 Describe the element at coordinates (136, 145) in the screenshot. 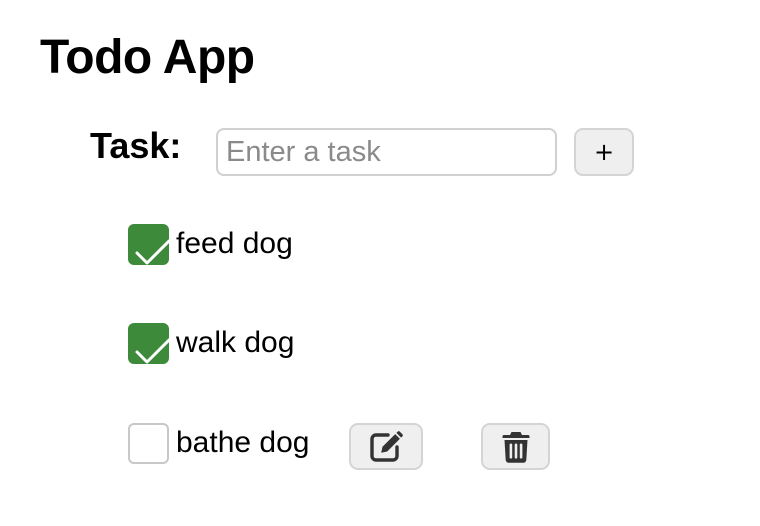

I see `task-label: Task:` at that location.